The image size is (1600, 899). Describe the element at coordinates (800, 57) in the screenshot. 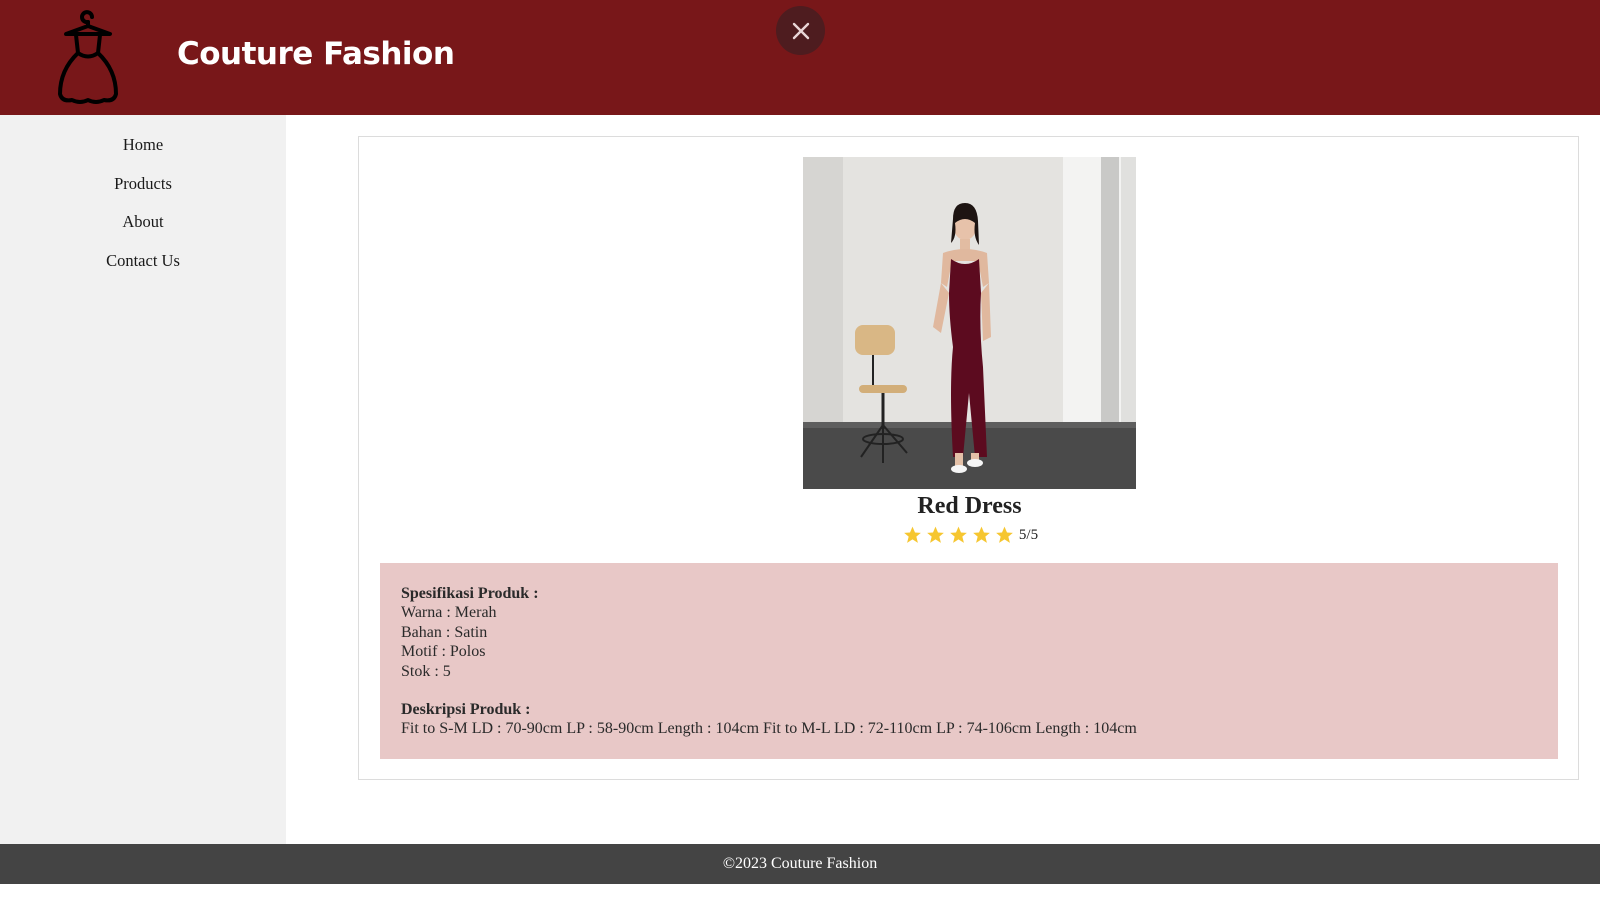

I see `site-header: Couture Fashion` at that location.